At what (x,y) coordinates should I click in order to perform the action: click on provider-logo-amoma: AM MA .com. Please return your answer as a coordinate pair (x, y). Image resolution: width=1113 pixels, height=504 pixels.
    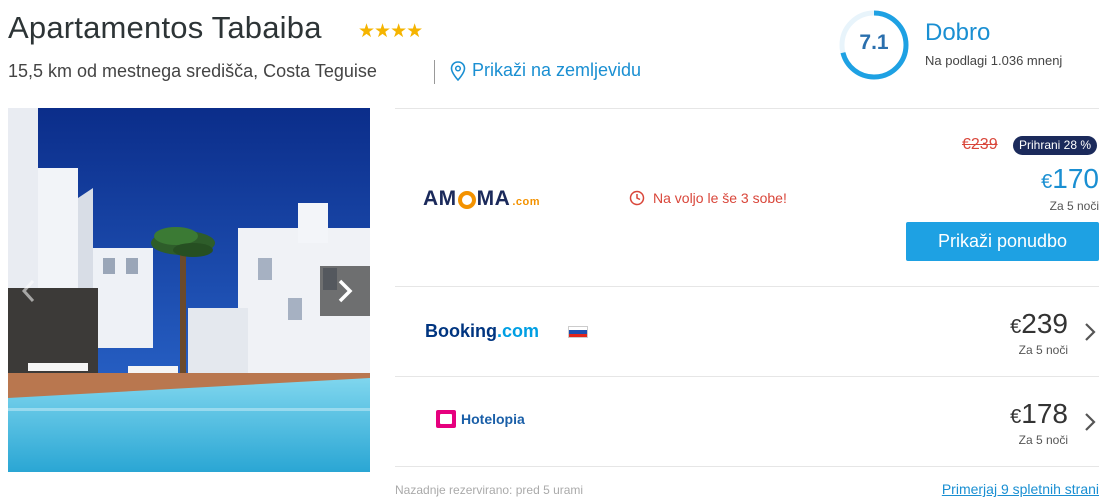
    Looking at the image, I should click on (481, 199).